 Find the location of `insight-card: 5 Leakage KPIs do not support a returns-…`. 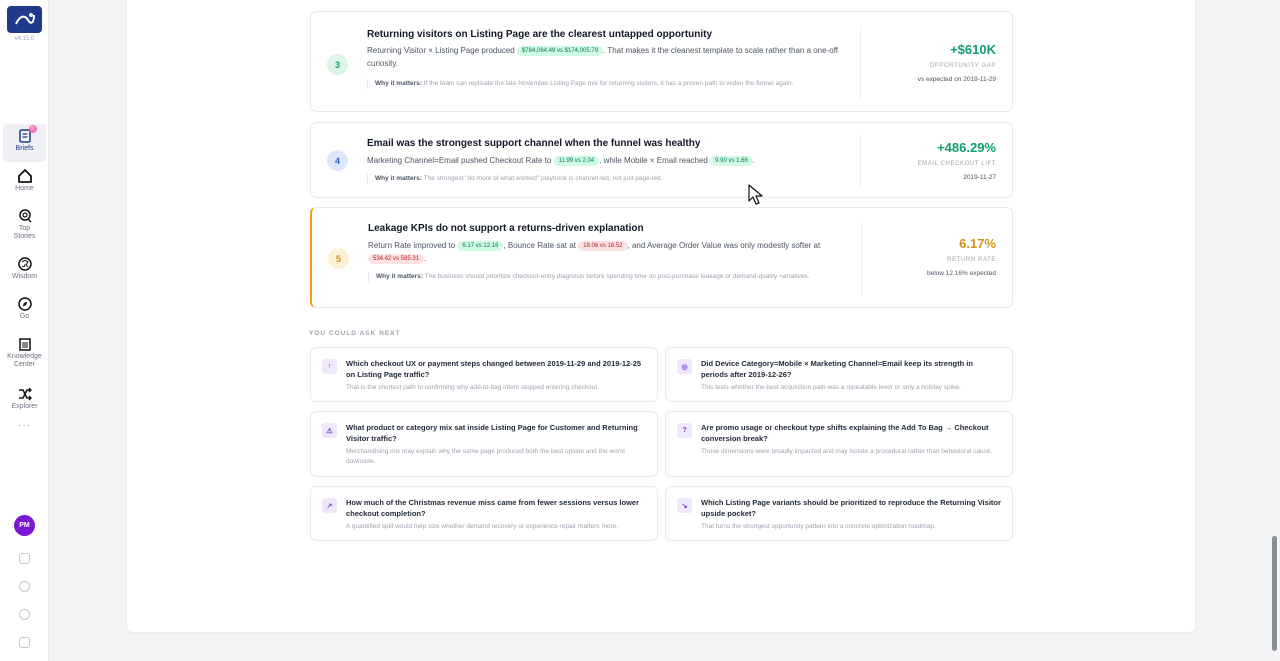

insight-card: 5 Leakage KPIs do not support a returns-… is located at coordinates (661, 257).